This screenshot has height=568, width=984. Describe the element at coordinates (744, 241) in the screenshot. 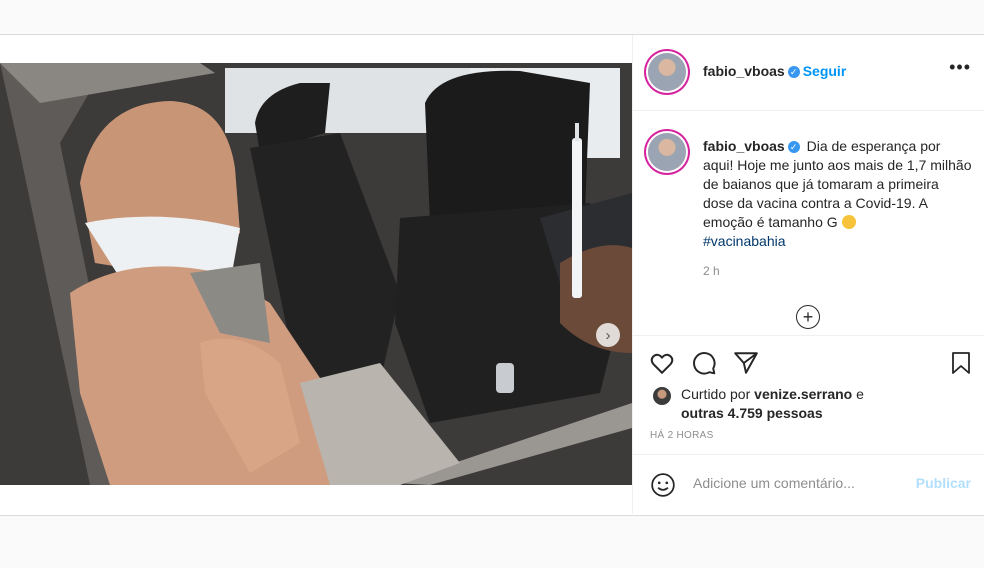

I see `hashtag-link: #vacinabahia` at that location.